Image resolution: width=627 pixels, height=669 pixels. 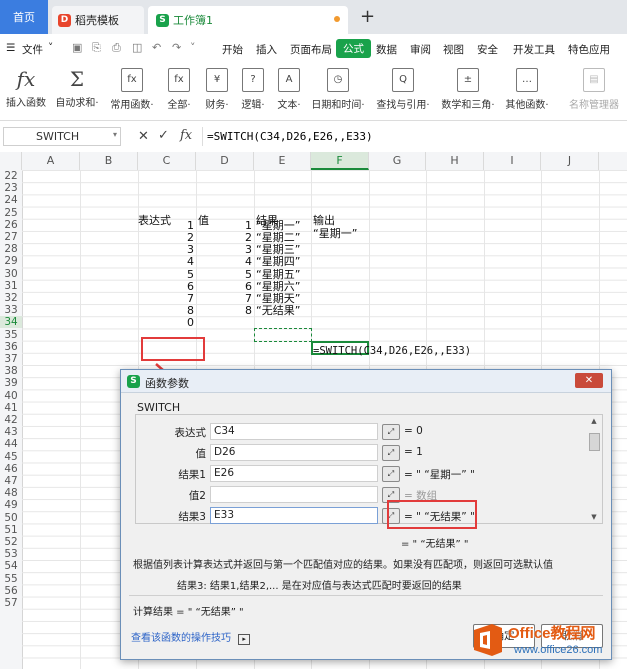 I want to click on confirm-icon: ✓, so click(x=163, y=135).